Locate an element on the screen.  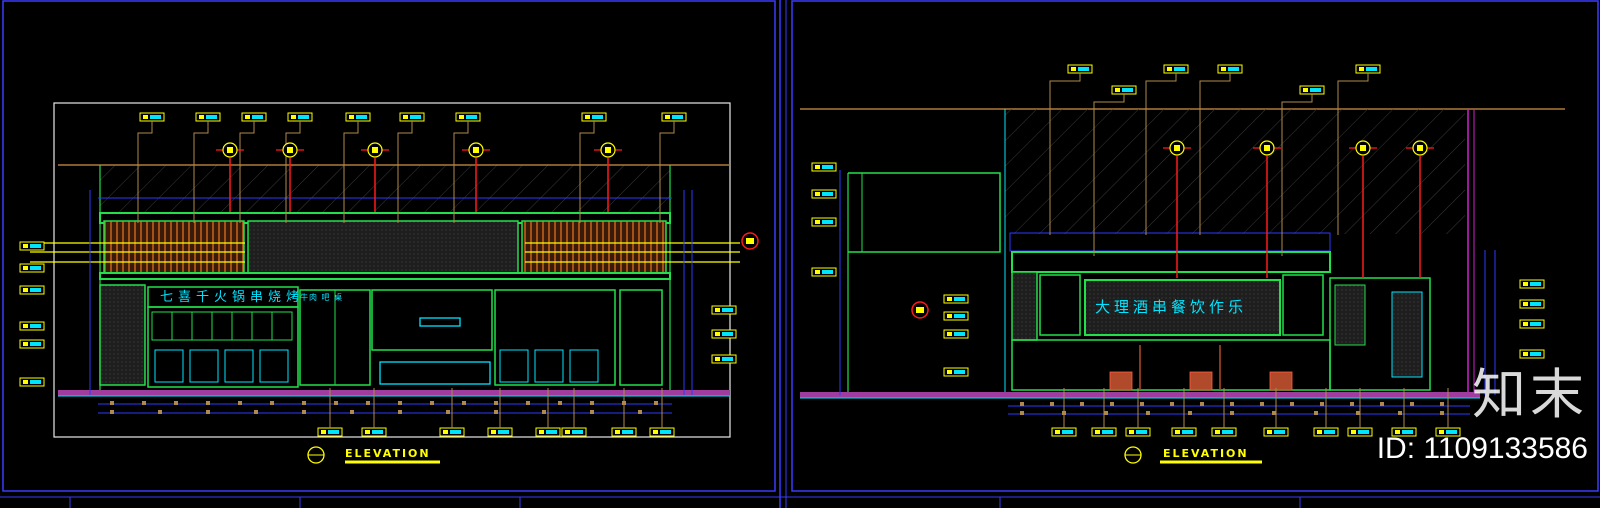
watermark: 知末 ID: 1109133586 is located at coordinates (1482, 417).